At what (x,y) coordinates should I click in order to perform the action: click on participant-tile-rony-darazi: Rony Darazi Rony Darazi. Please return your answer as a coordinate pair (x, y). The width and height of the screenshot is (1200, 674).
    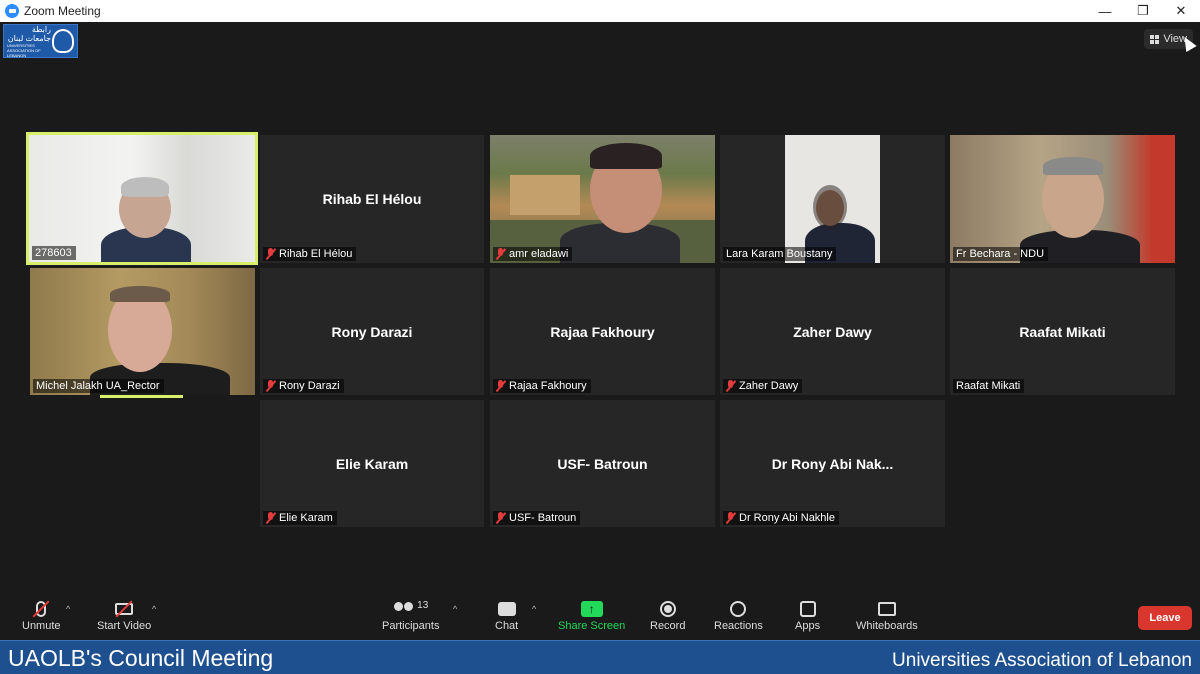
    Looking at the image, I should click on (372, 331).